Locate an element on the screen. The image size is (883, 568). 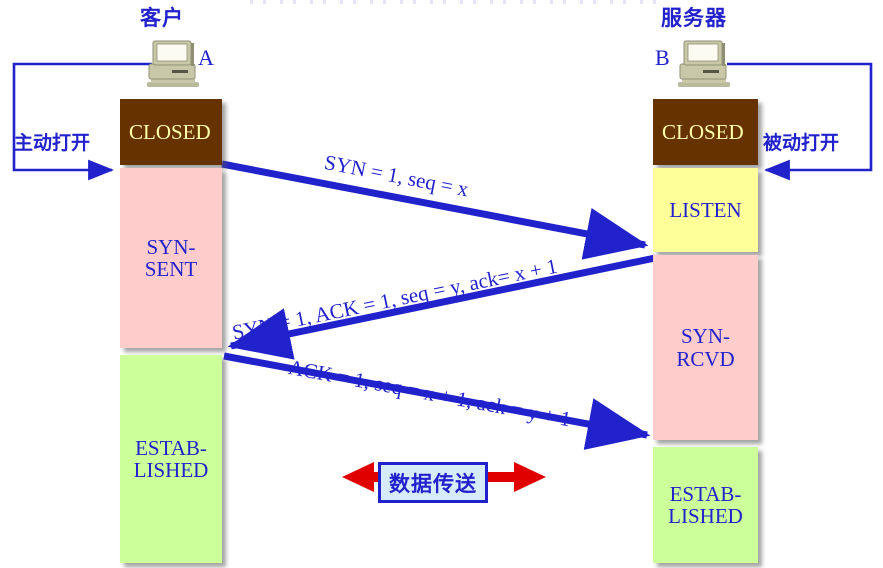
client-letter: A is located at coordinates (206, 57).